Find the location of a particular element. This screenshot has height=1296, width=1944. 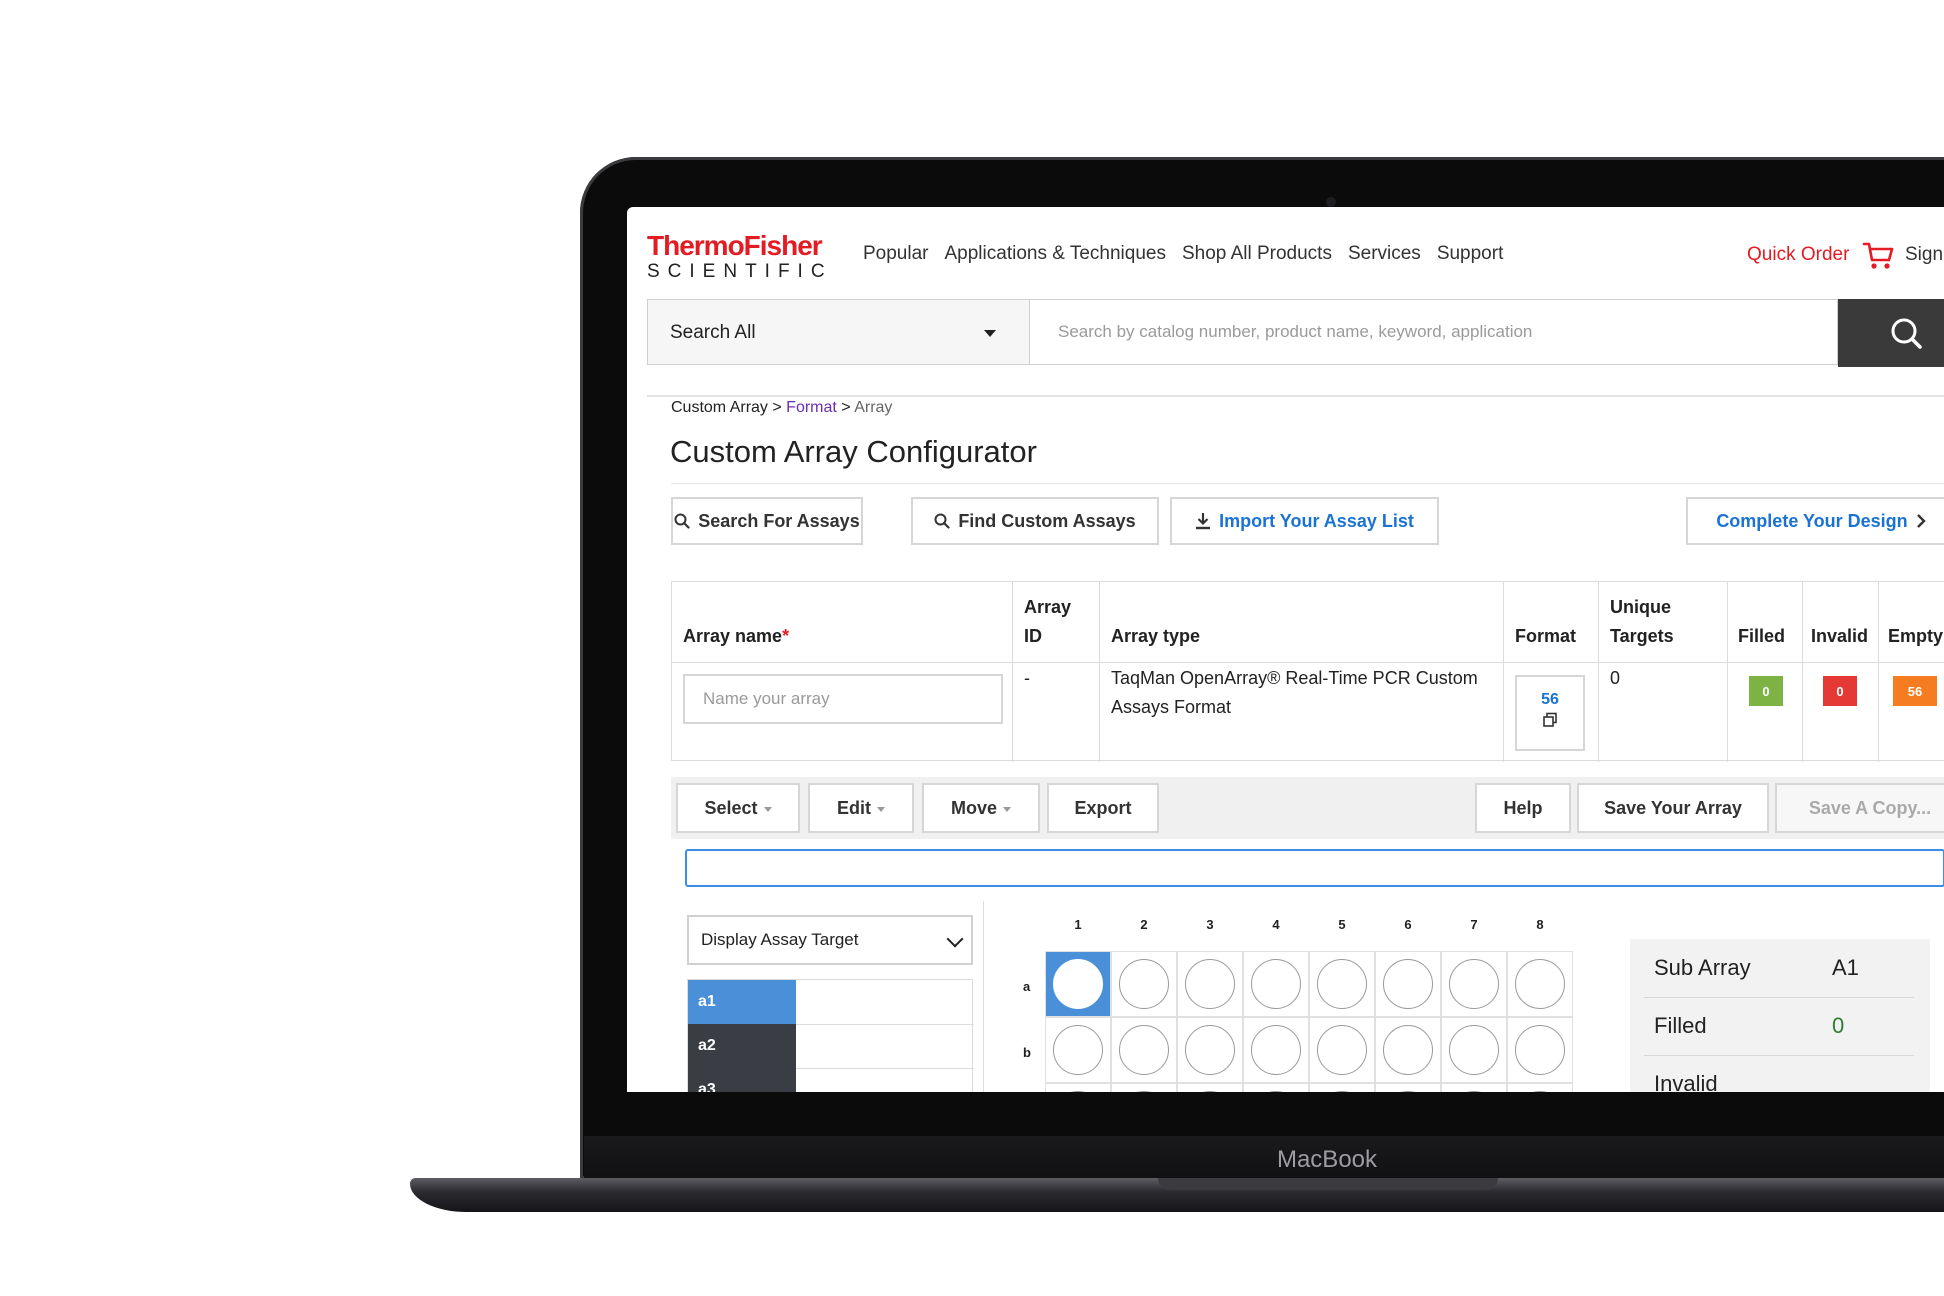

well-c8 is located at coordinates (1540, 1087).